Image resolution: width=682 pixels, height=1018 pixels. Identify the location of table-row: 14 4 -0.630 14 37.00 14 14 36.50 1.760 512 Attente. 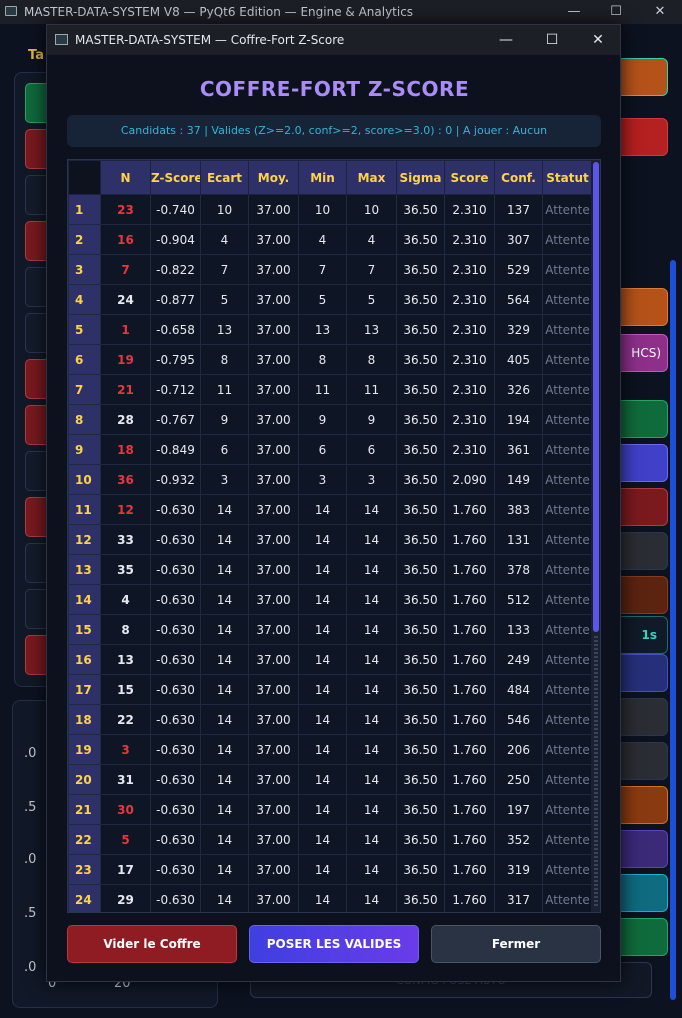
(330, 599).